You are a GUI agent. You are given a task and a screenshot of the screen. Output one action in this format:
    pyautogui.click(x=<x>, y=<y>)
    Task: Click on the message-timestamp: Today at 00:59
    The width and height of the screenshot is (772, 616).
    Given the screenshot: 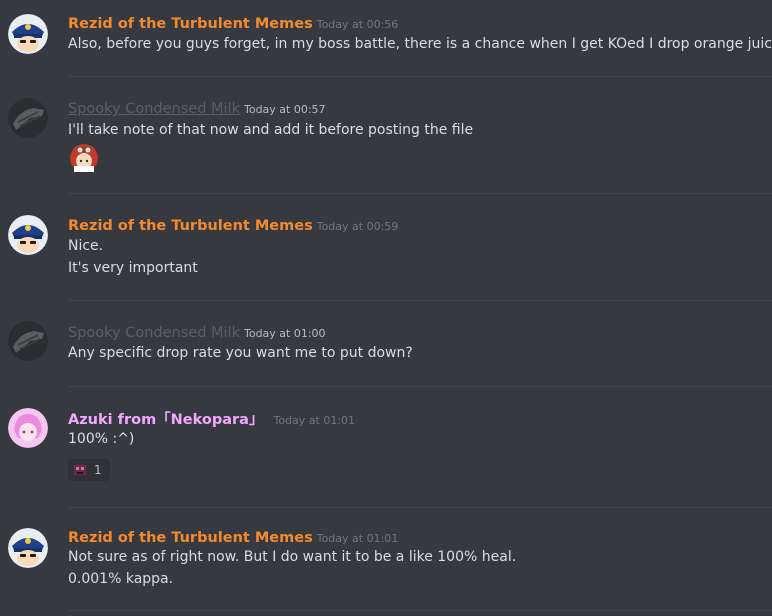 What is the action you would take?
    pyautogui.click(x=357, y=226)
    